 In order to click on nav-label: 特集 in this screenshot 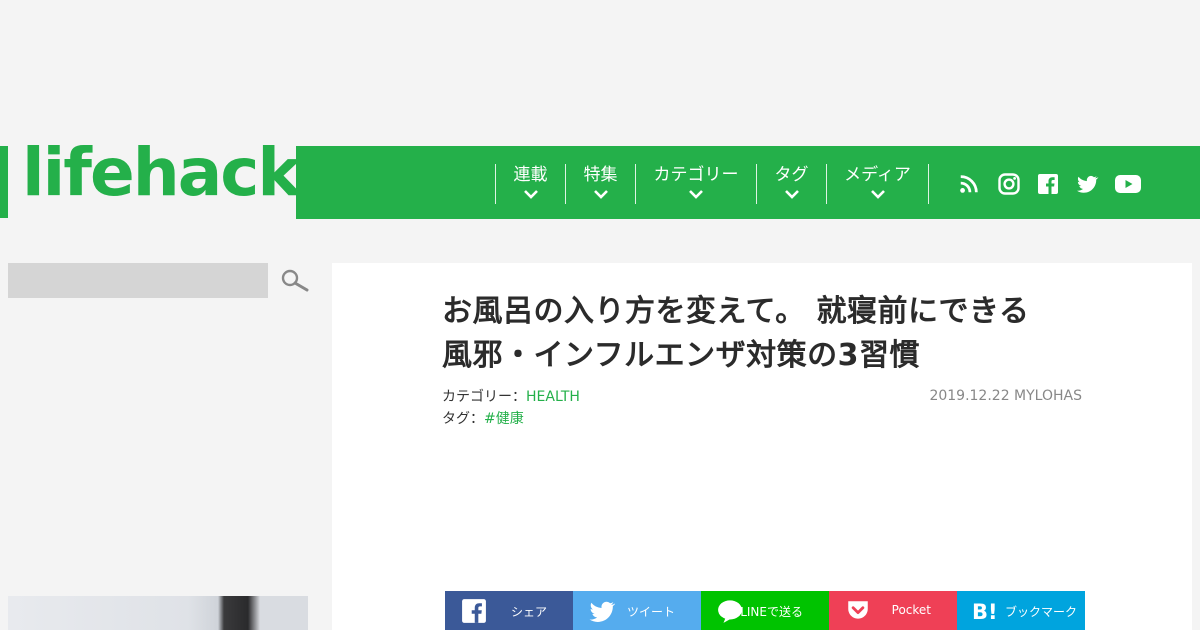, I will do `click(600, 175)`.